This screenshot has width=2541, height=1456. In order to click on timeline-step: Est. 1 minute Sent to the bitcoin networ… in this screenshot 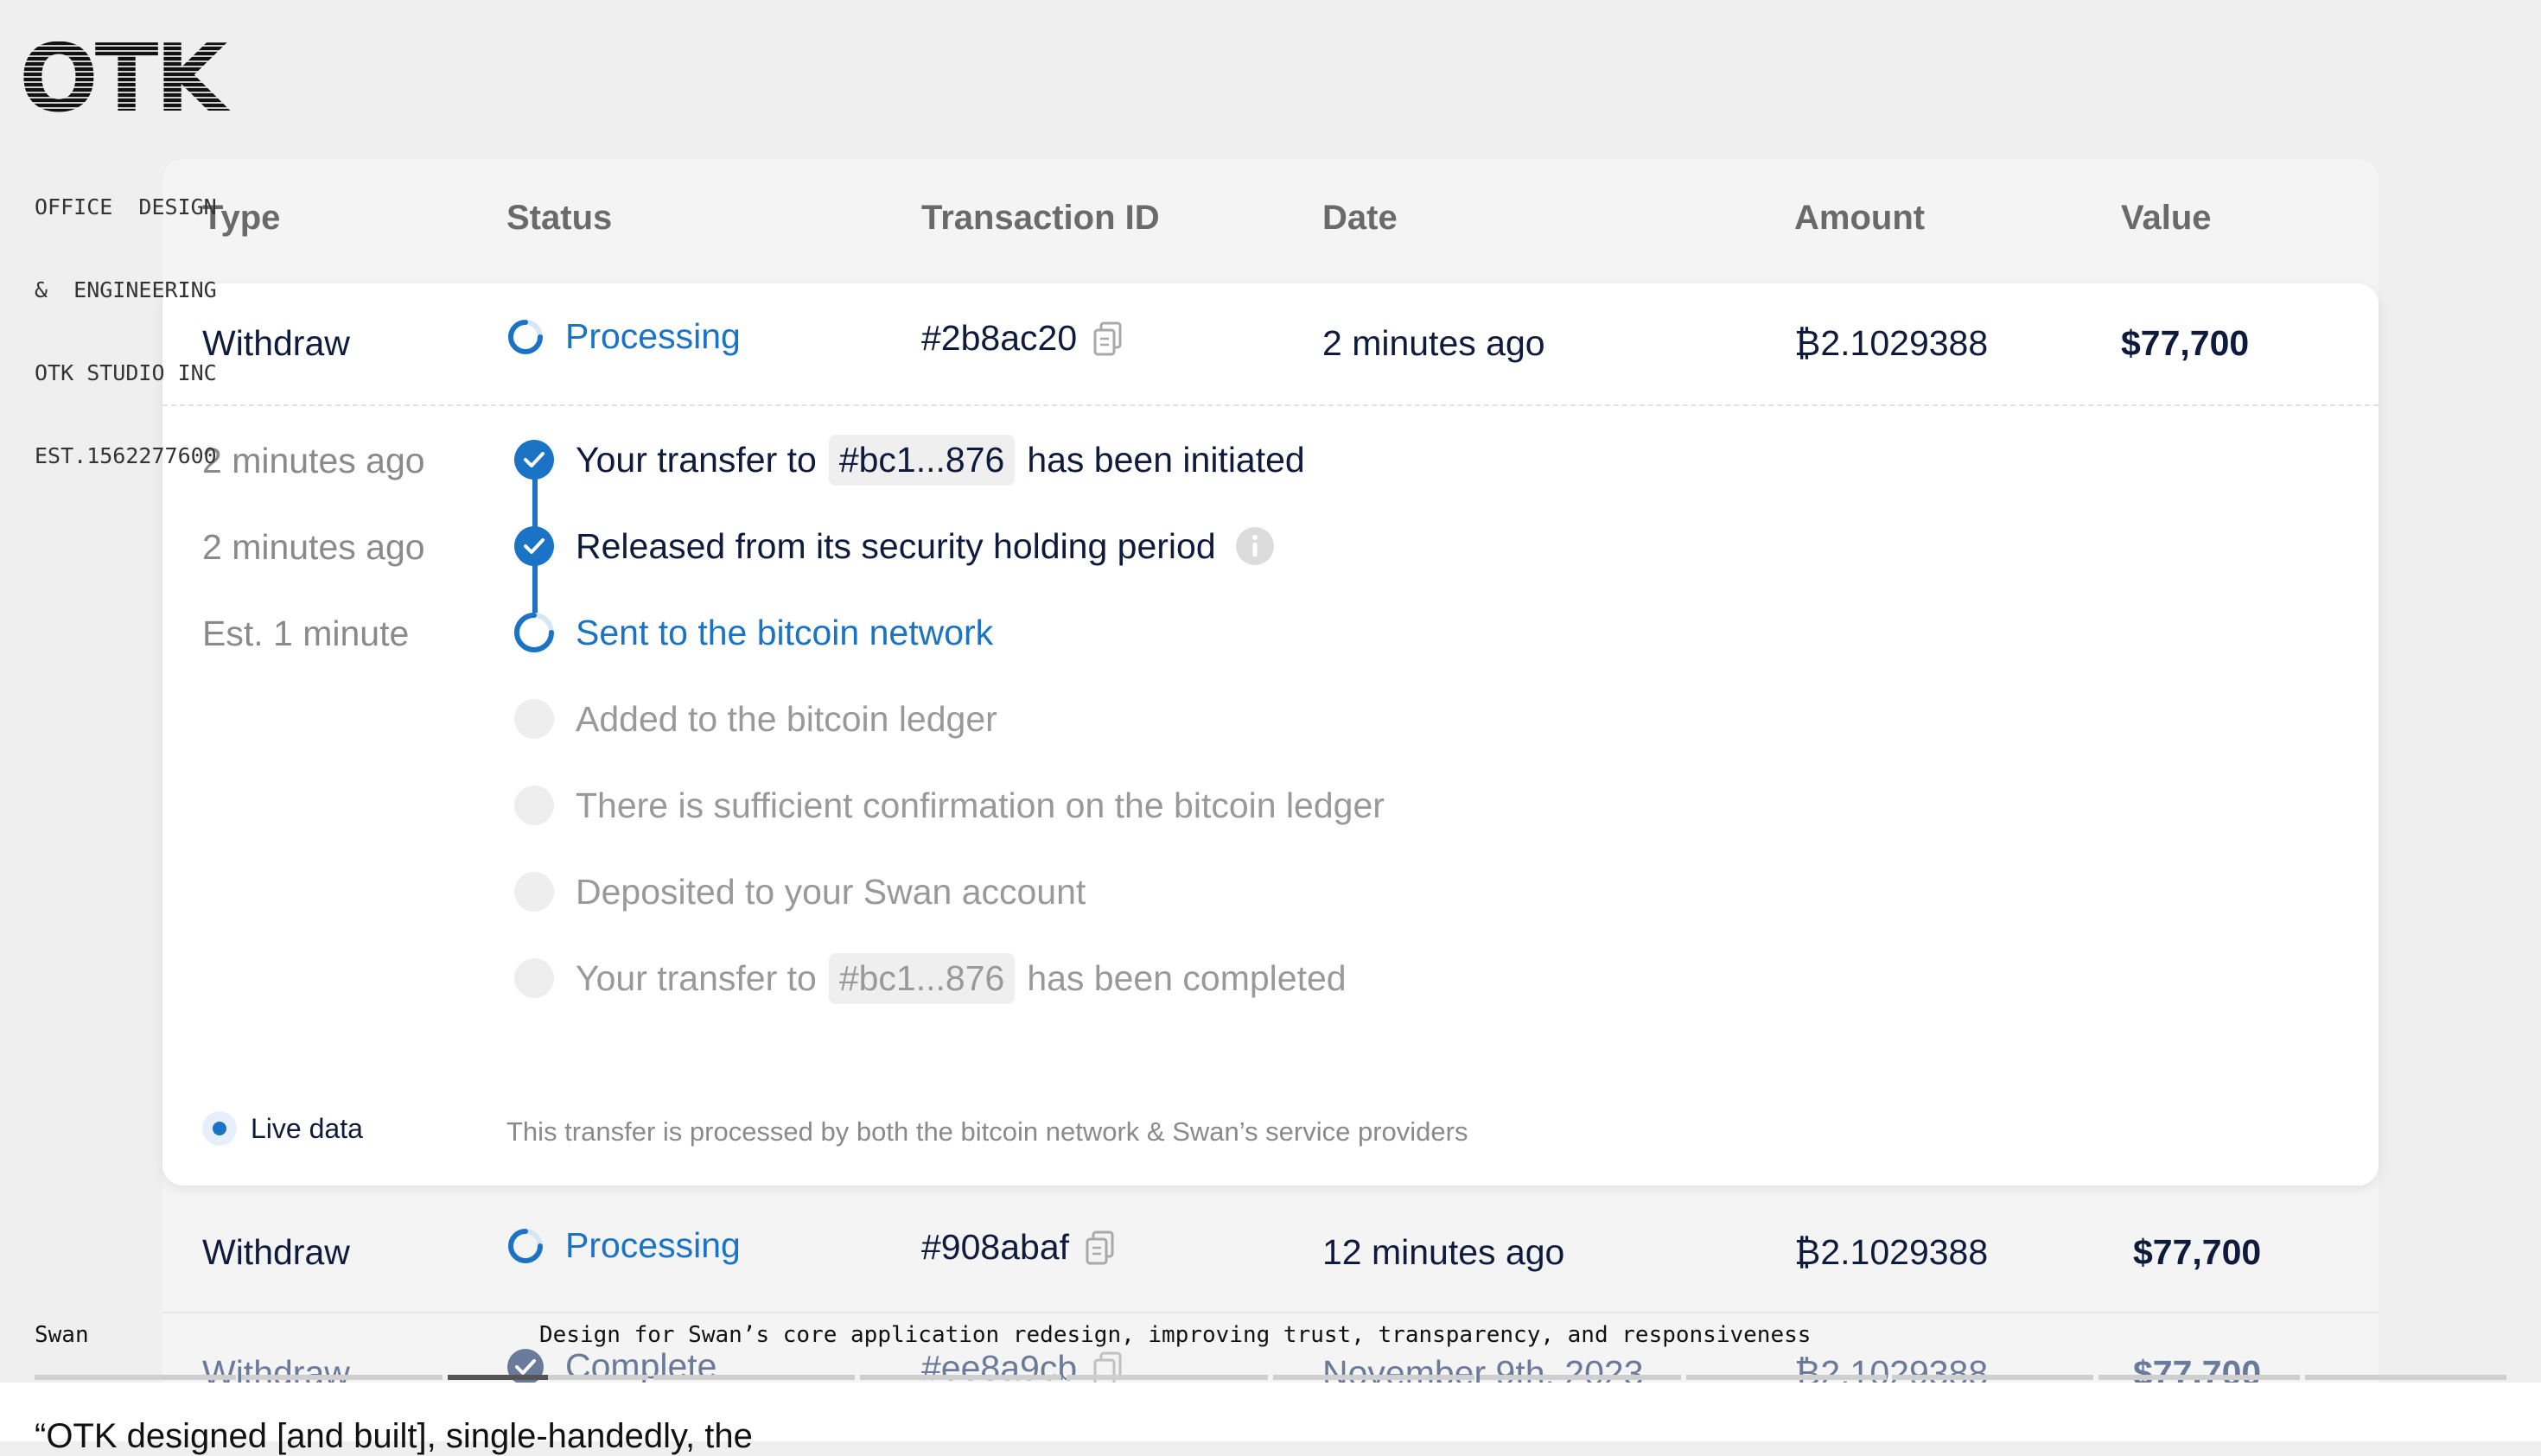, I will do `click(1270, 632)`.